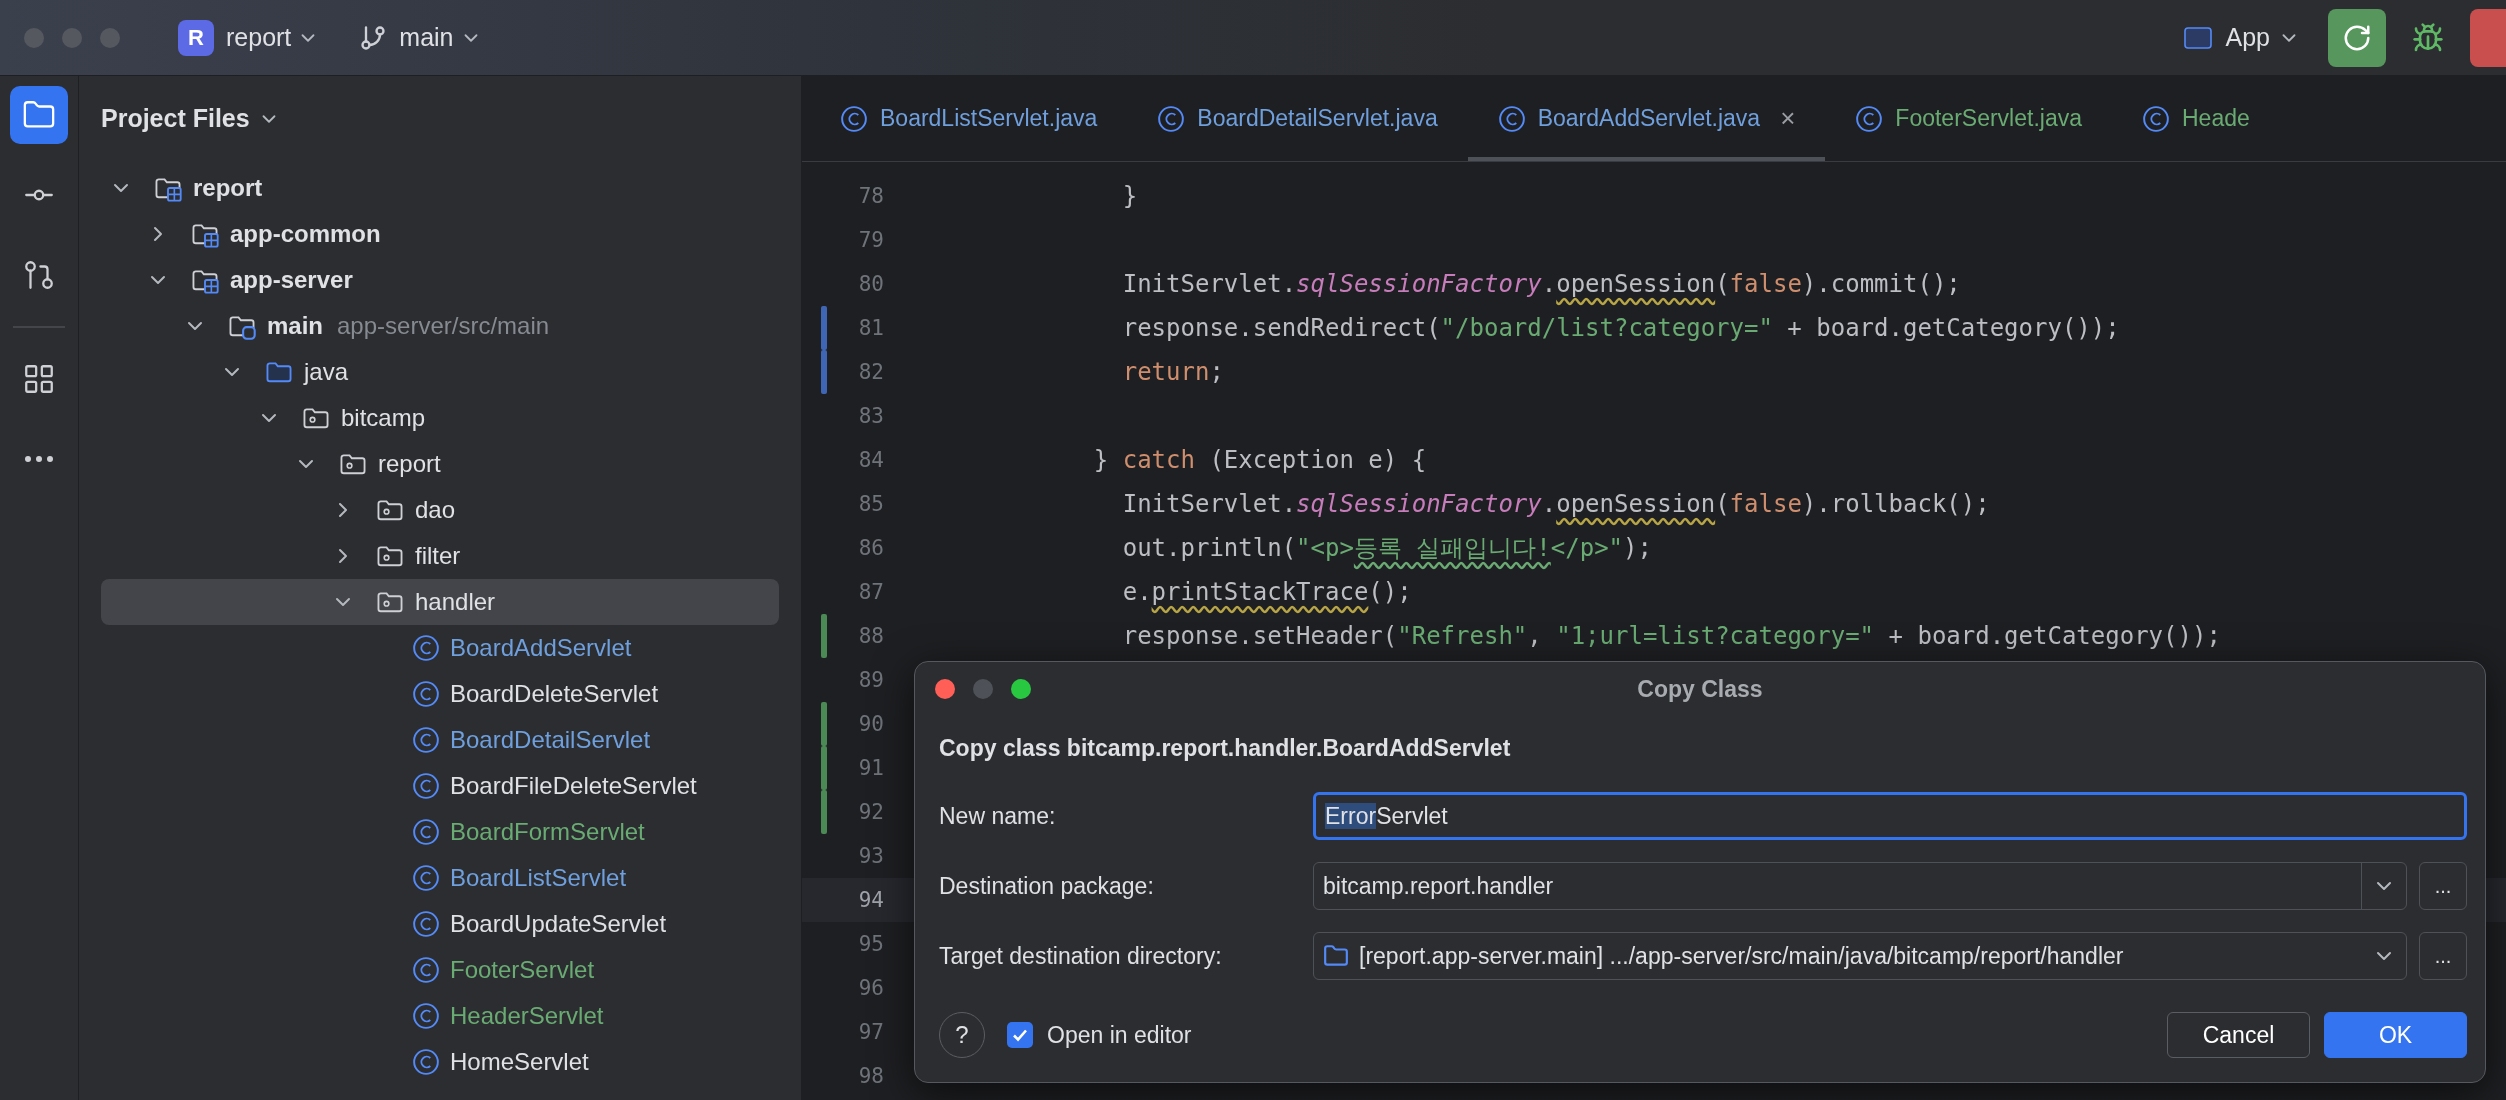 The width and height of the screenshot is (2506, 1100). Describe the element at coordinates (1788, 118) in the screenshot. I see `close-icon: ×` at that location.